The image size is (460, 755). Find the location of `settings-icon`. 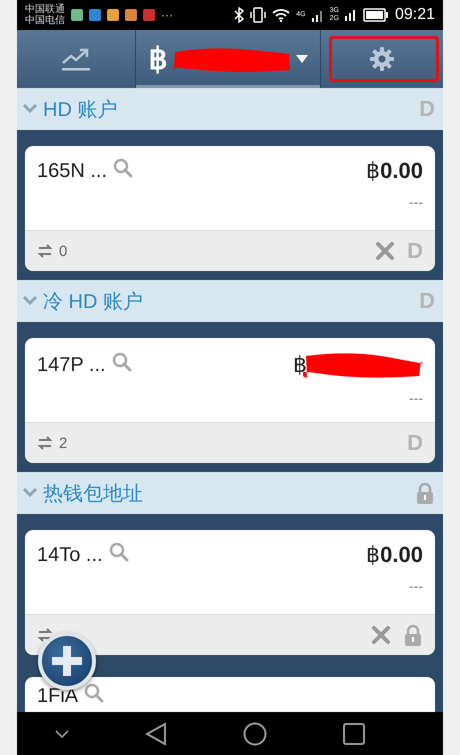

settings-icon is located at coordinates (382, 59).